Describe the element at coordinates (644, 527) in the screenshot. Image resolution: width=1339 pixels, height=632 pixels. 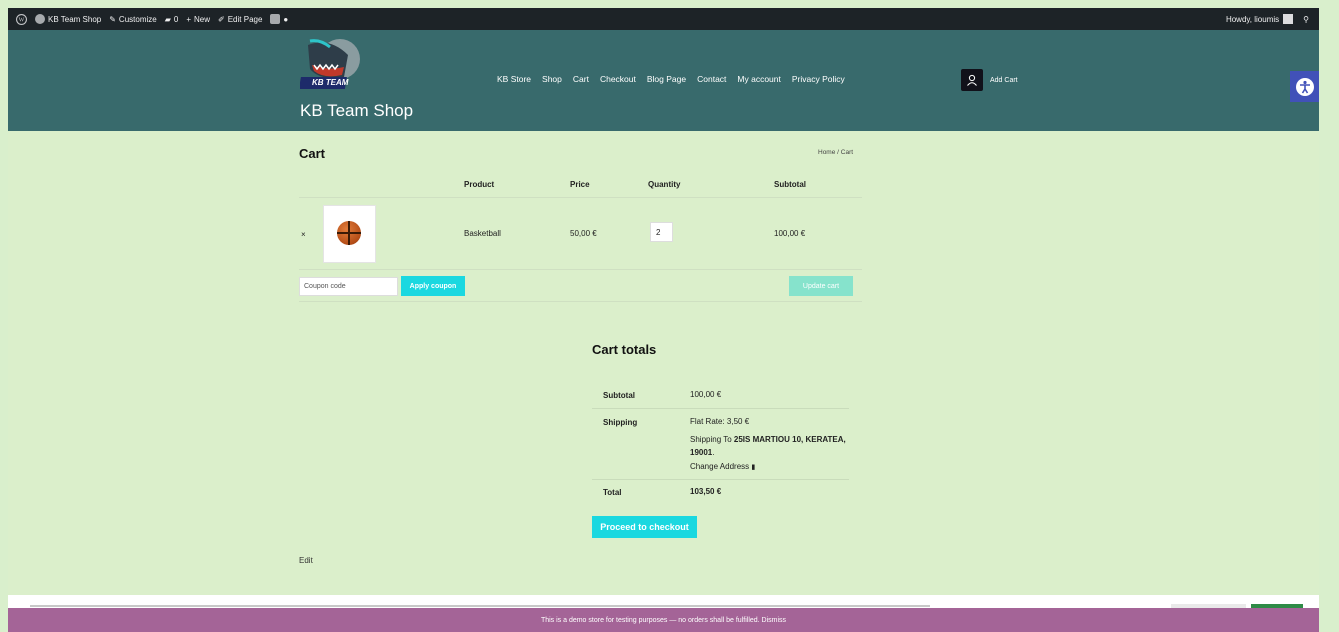
I see `proceed-to-checkout-button: Proceed to checkout` at that location.